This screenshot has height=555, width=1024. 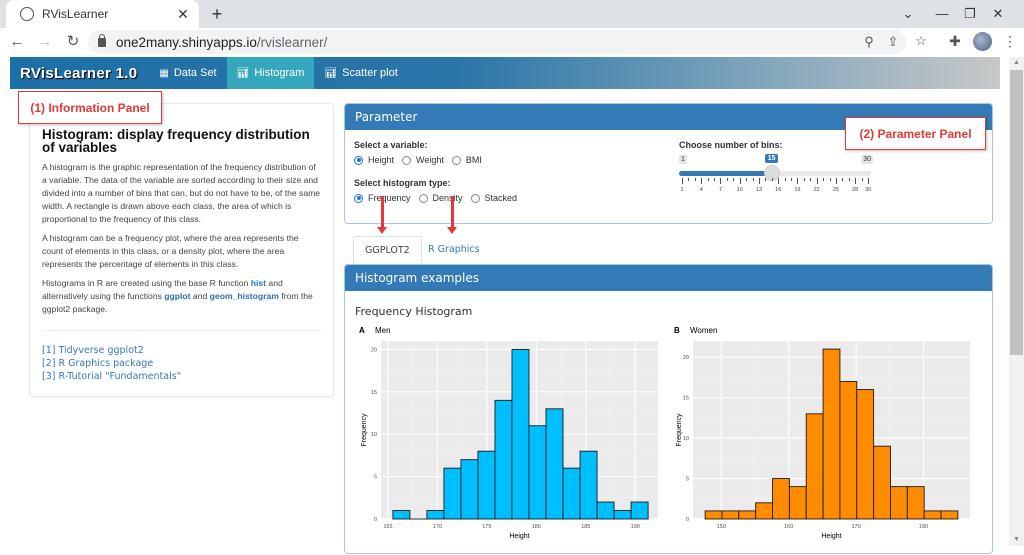 What do you see at coordinates (998, 14) in the screenshot?
I see `close-window-button: ✕` at bounding box center [998, 14].